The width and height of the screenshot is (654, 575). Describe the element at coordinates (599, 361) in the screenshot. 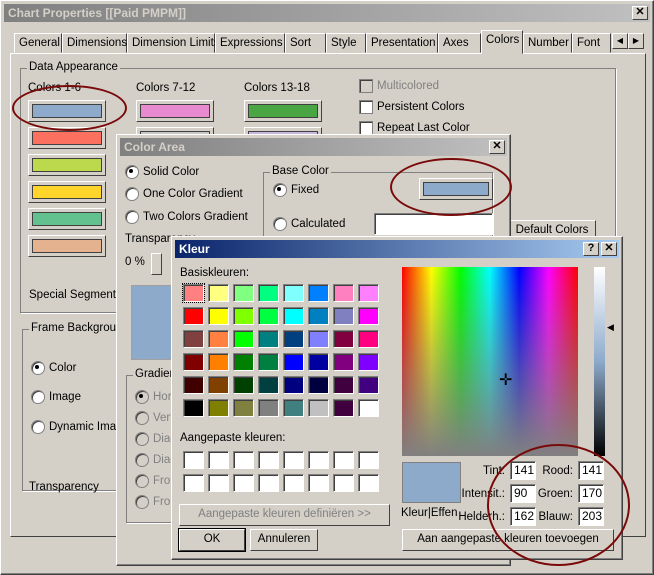

I see `luminance-bar` at that location.